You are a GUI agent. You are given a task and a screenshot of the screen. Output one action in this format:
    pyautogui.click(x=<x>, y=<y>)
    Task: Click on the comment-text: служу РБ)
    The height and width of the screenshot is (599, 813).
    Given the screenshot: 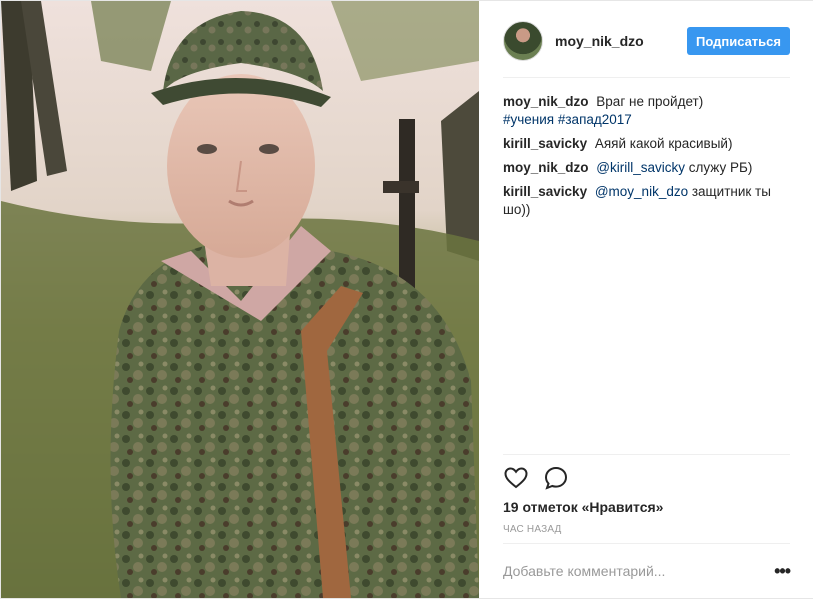 What is the action you would take?
    pyautogui.click(x=720, y=167)
    